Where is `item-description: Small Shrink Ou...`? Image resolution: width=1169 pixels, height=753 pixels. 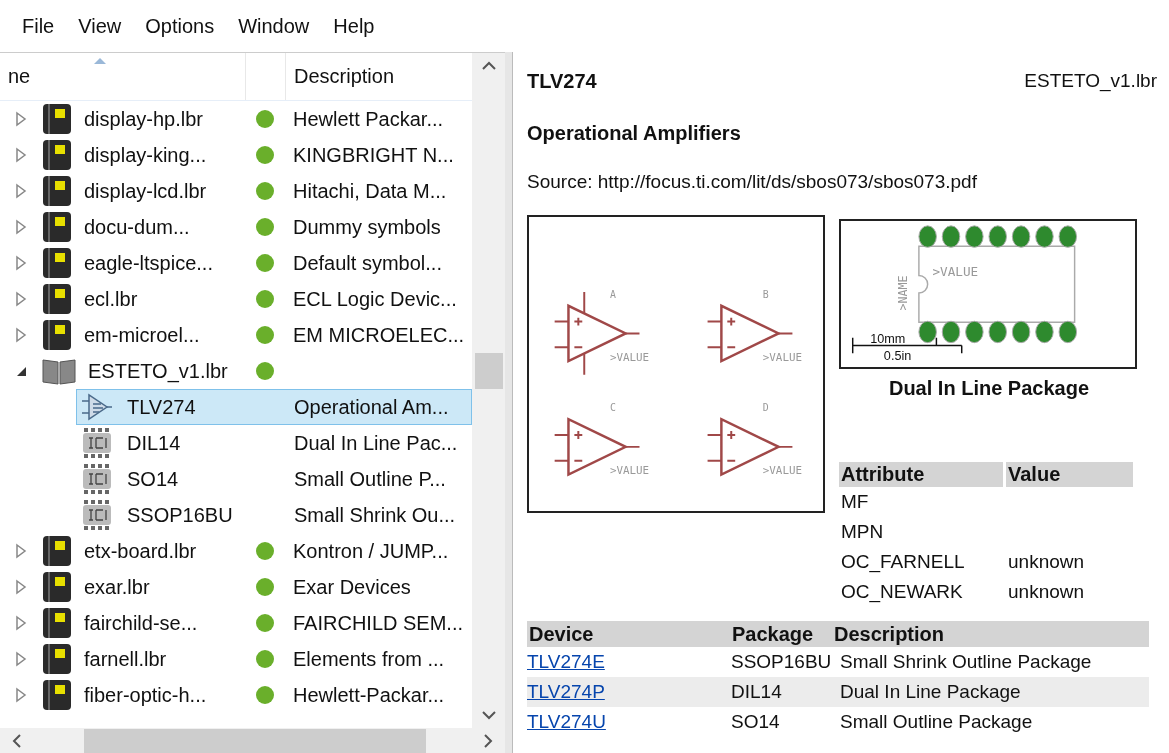 item-description: Small Shrink Ou... is located at coordinates (375, 515).